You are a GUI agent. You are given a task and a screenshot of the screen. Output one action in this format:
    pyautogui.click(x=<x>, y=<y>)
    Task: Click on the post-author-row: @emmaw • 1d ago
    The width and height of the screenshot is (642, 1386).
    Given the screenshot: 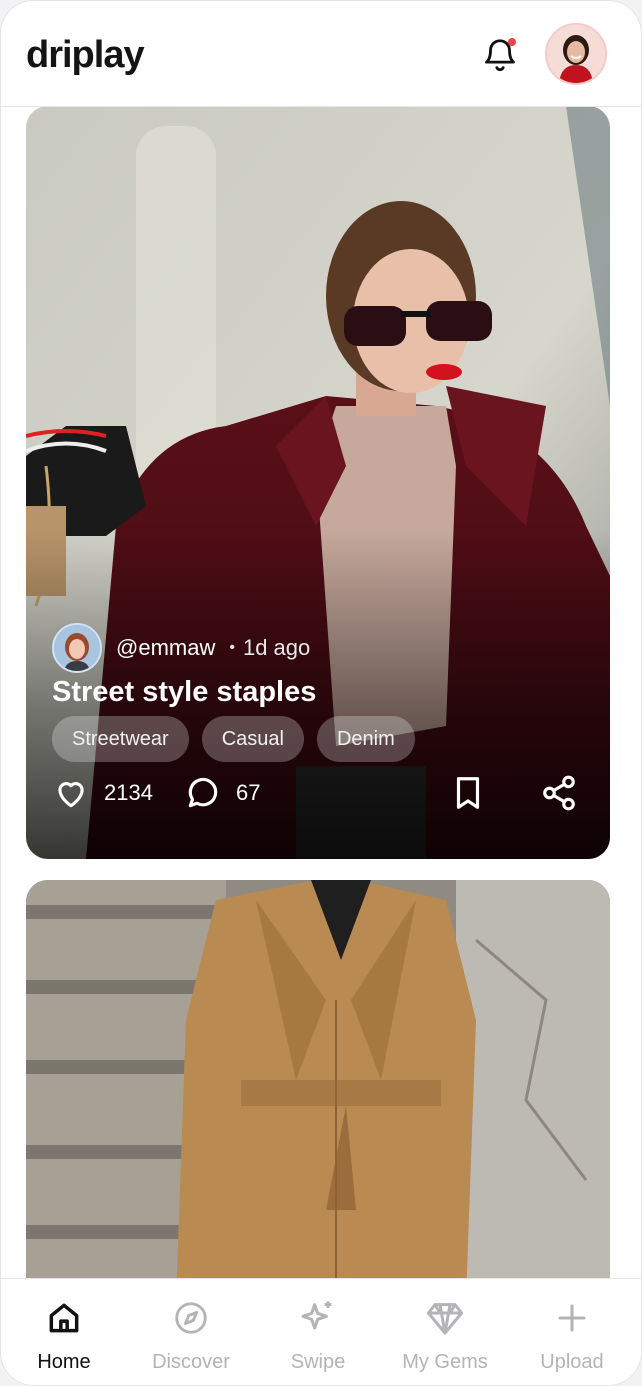 What is the action you would take?
    pyautogui.click(x=181, y=648)
    